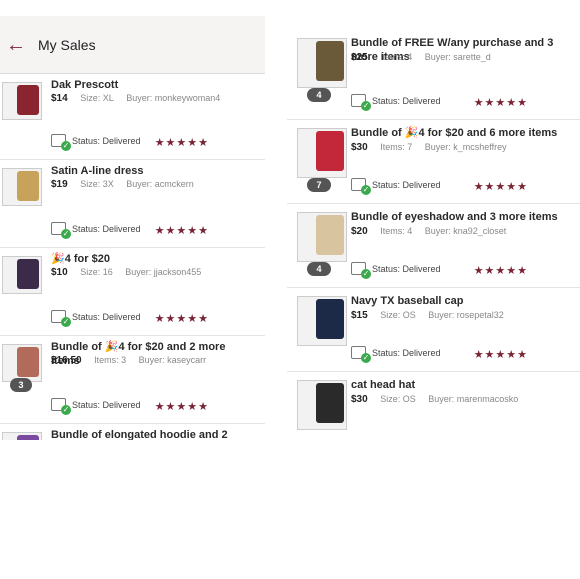 This screenshot has height=579, width=580. What do you see at coordinates (160, 184) in the screenshot?
I see `buyer-name: Buyer: acmckern` at bounding box center [160, 184].